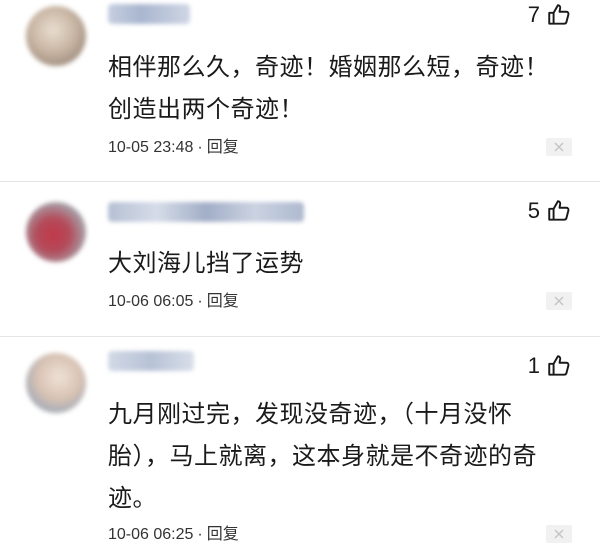 The image size is (600, 557). I want to click on comment-text: 相伴那么久，奇迹！婚姻那么短，奇迹！创造出两个奇迹！, so click(328, 88).